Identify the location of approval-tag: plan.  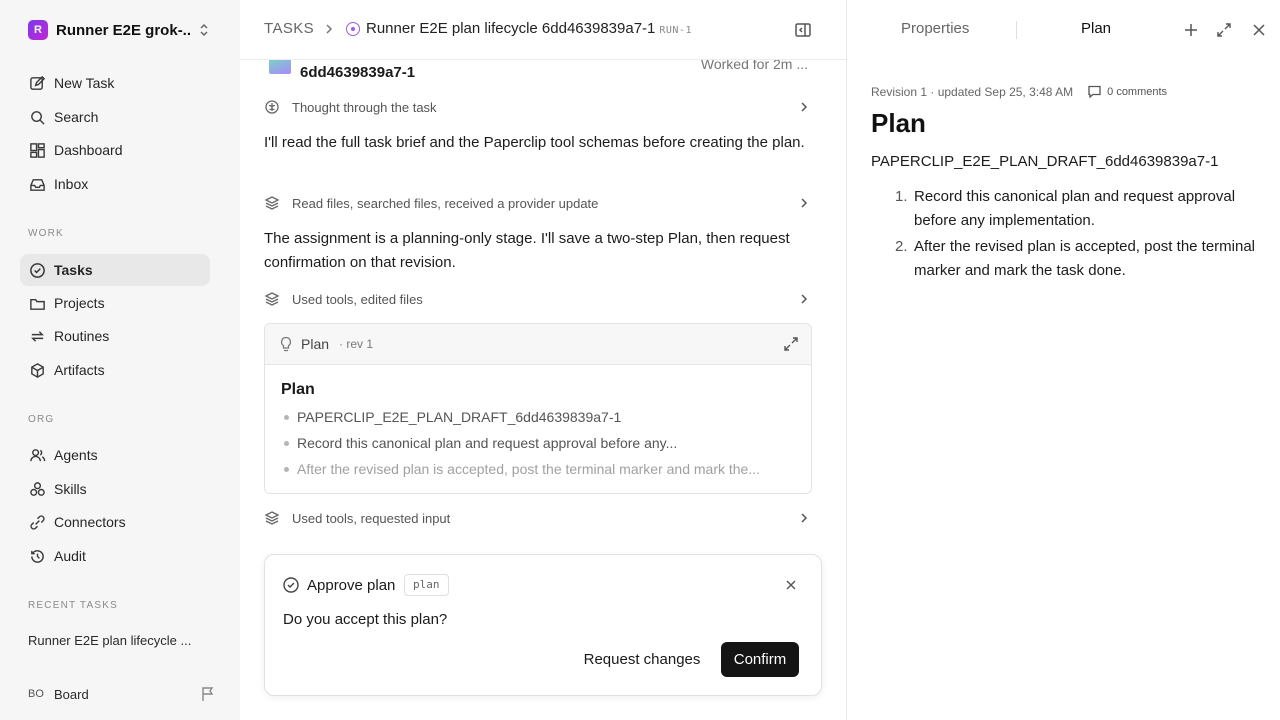
(426, 585).